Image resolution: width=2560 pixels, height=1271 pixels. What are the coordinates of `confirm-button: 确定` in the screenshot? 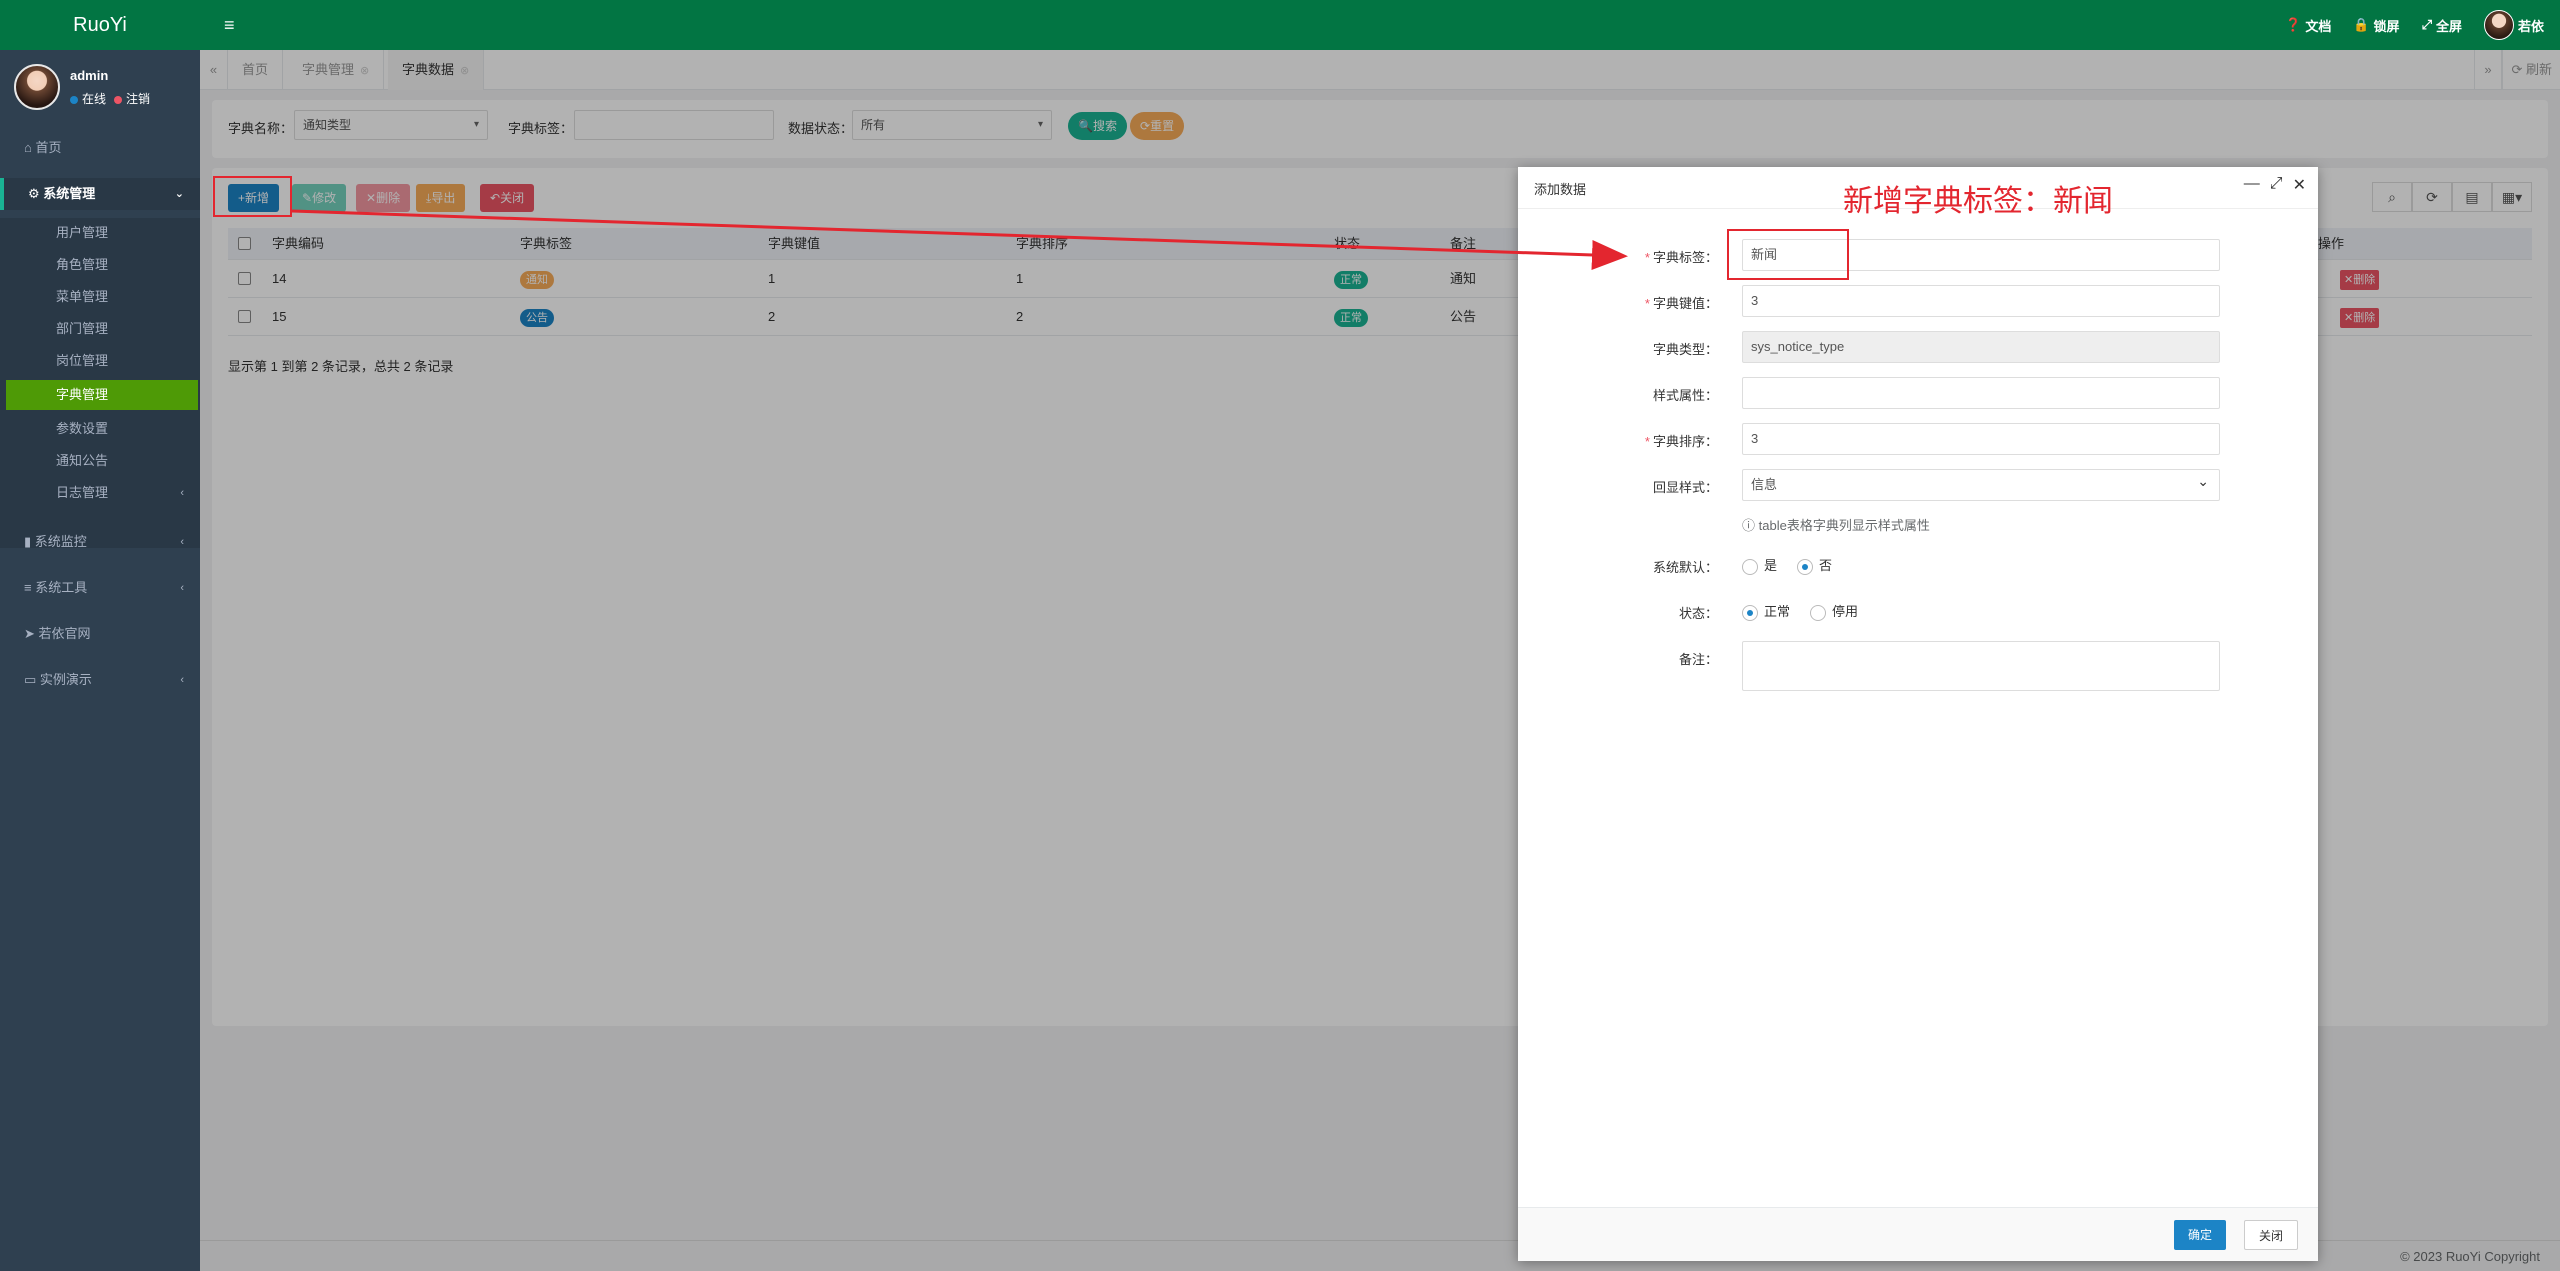 It's located at (2199, 1235).